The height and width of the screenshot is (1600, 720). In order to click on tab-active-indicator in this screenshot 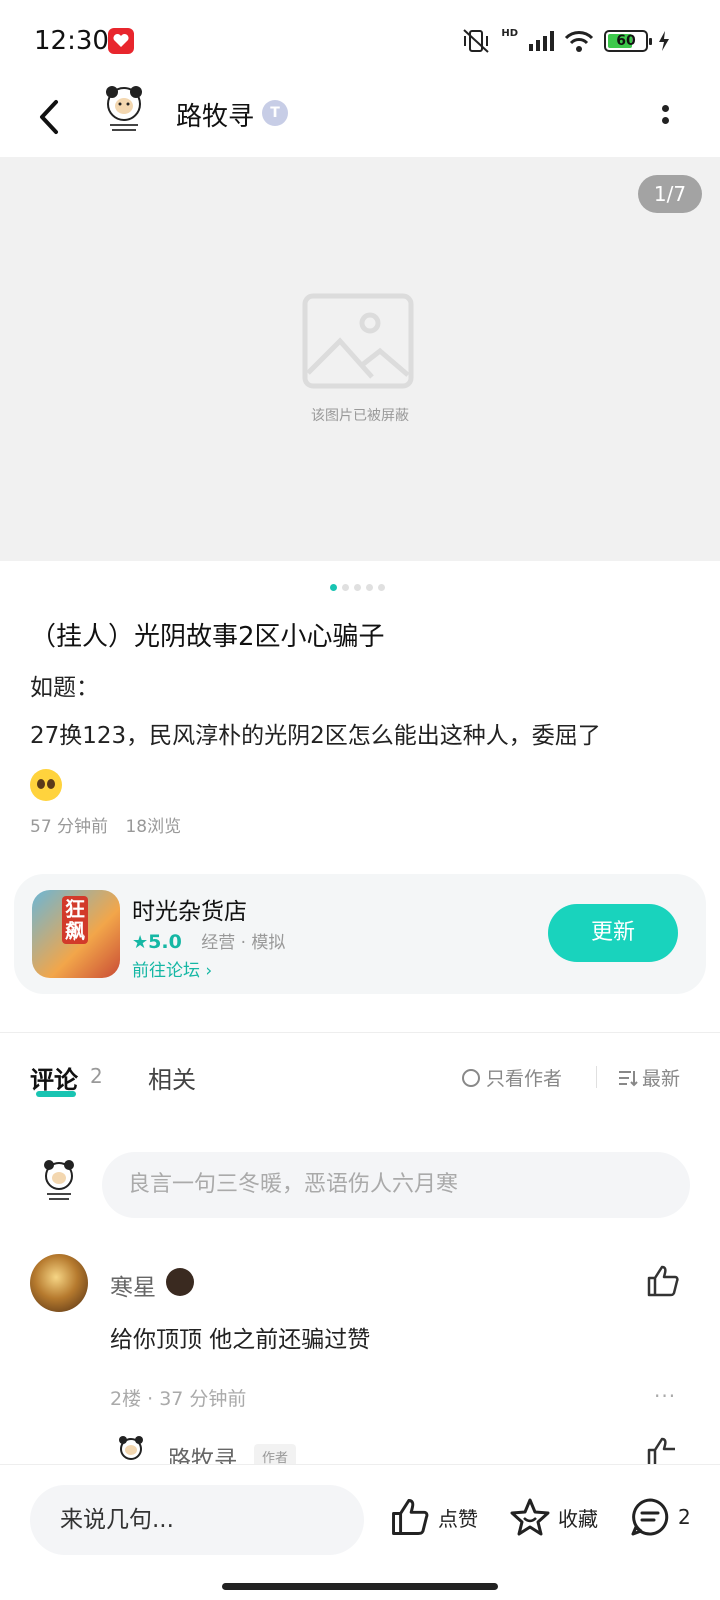, I will do `click(56, 1094)`.